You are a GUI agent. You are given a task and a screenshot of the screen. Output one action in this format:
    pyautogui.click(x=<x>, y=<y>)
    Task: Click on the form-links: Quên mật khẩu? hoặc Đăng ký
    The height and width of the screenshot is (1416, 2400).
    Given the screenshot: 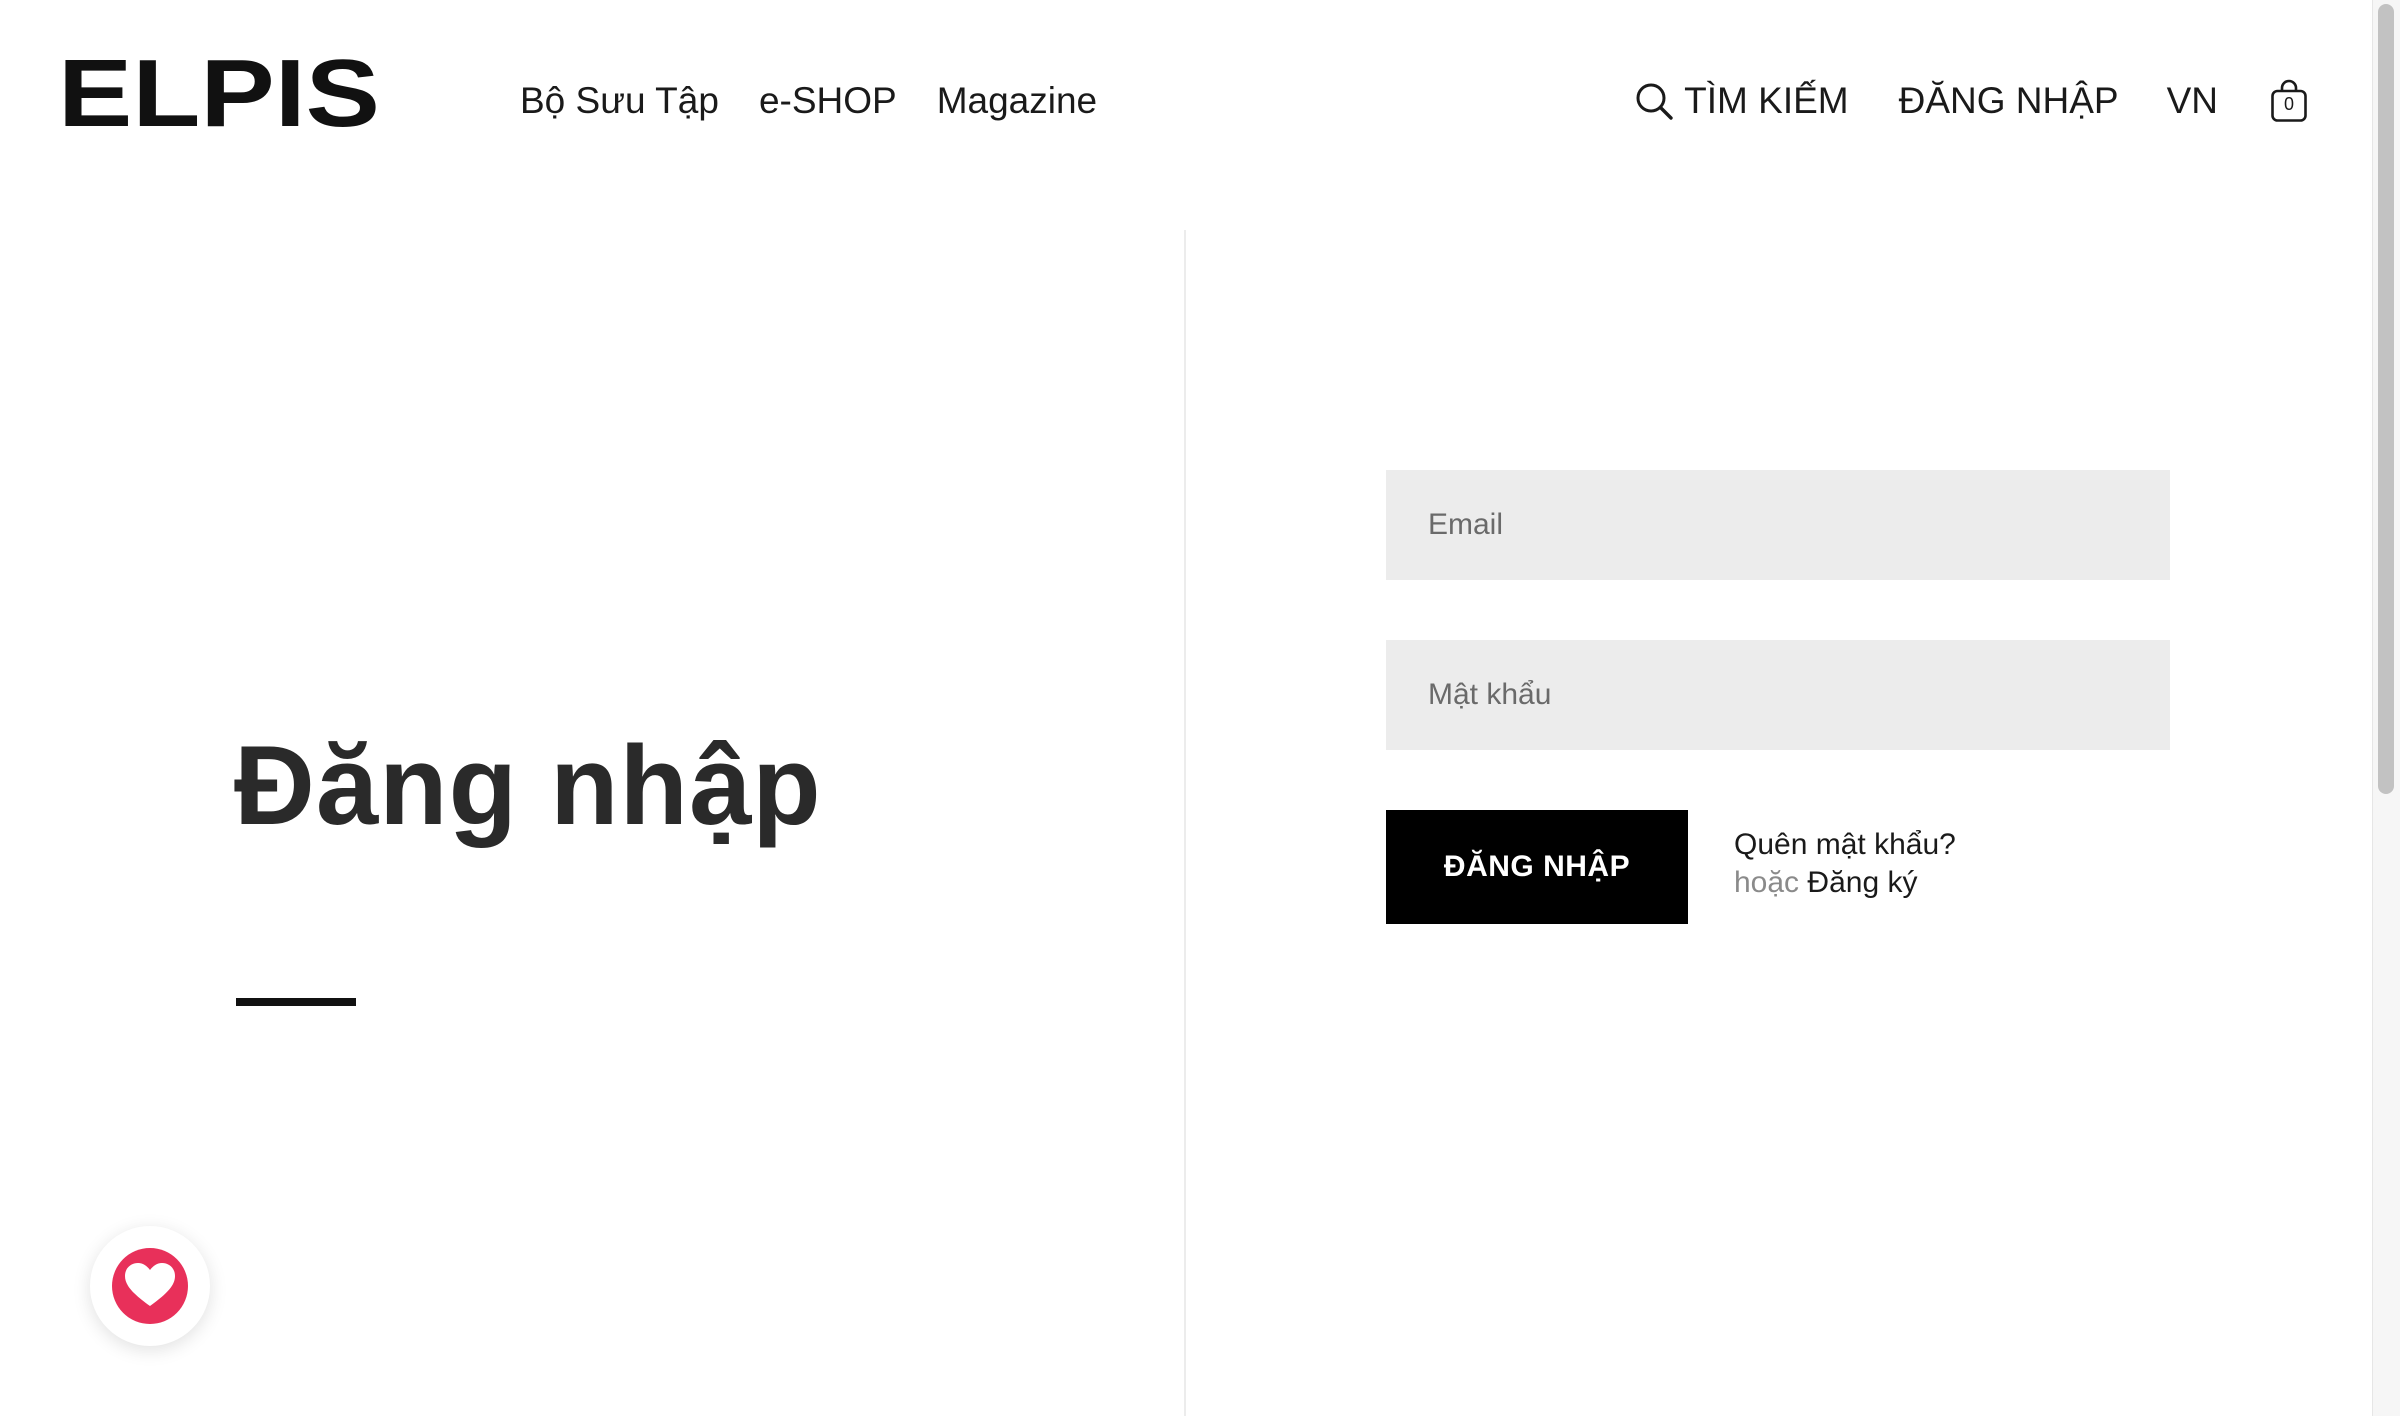 What is the action you would take?
    pyautogui.click(x=1845, y=864)
    